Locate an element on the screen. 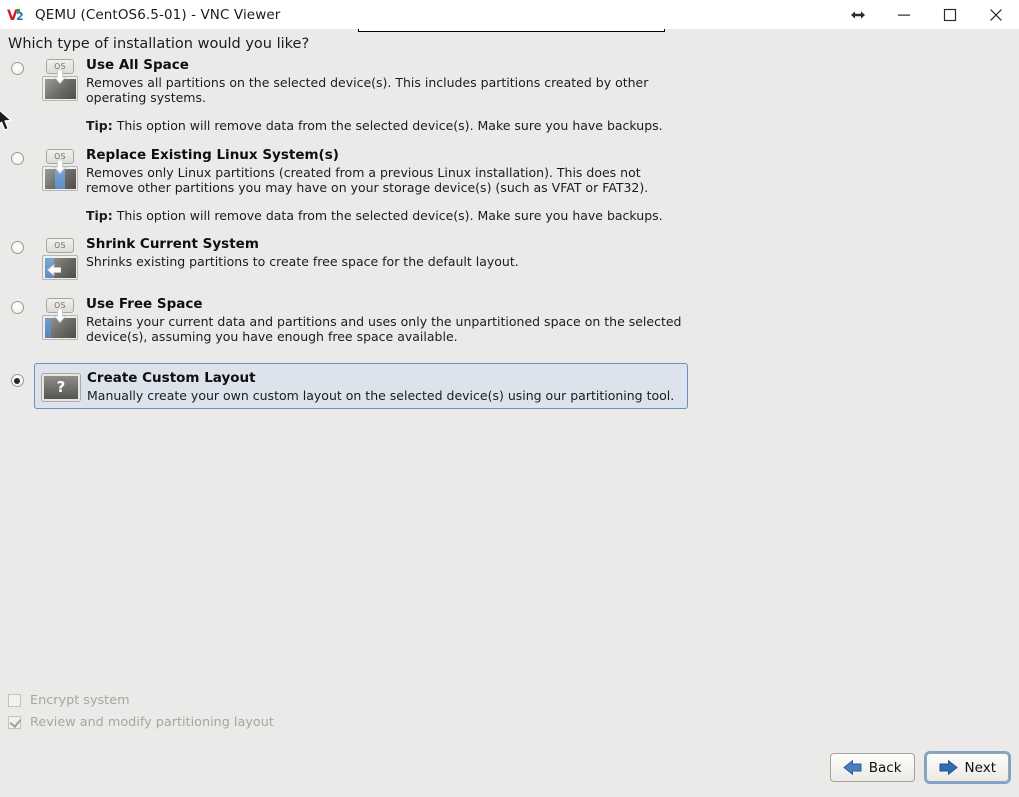 The width and height of the screenshot is (1019, 797). disk-shrink-icon: OS is located at coordinates (60, 259).